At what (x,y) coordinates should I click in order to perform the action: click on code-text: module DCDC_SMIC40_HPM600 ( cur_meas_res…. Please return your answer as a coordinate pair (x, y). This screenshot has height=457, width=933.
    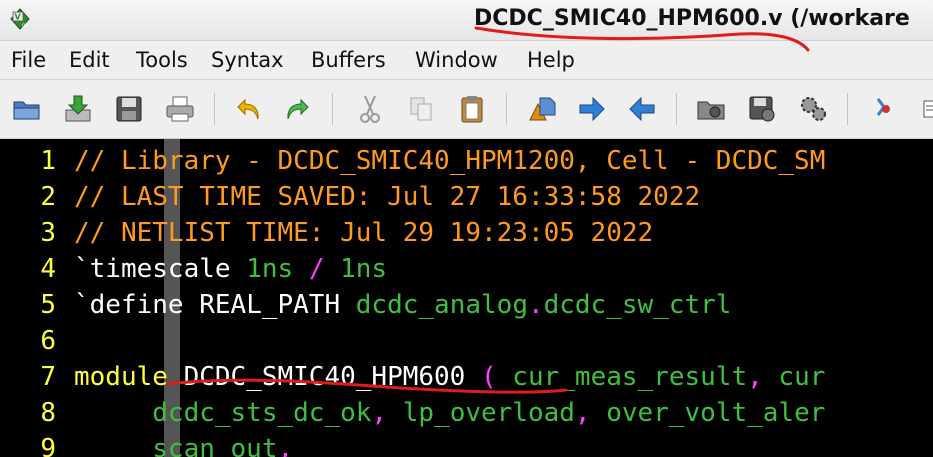
    Looking at the image, I should click on (449, 377).